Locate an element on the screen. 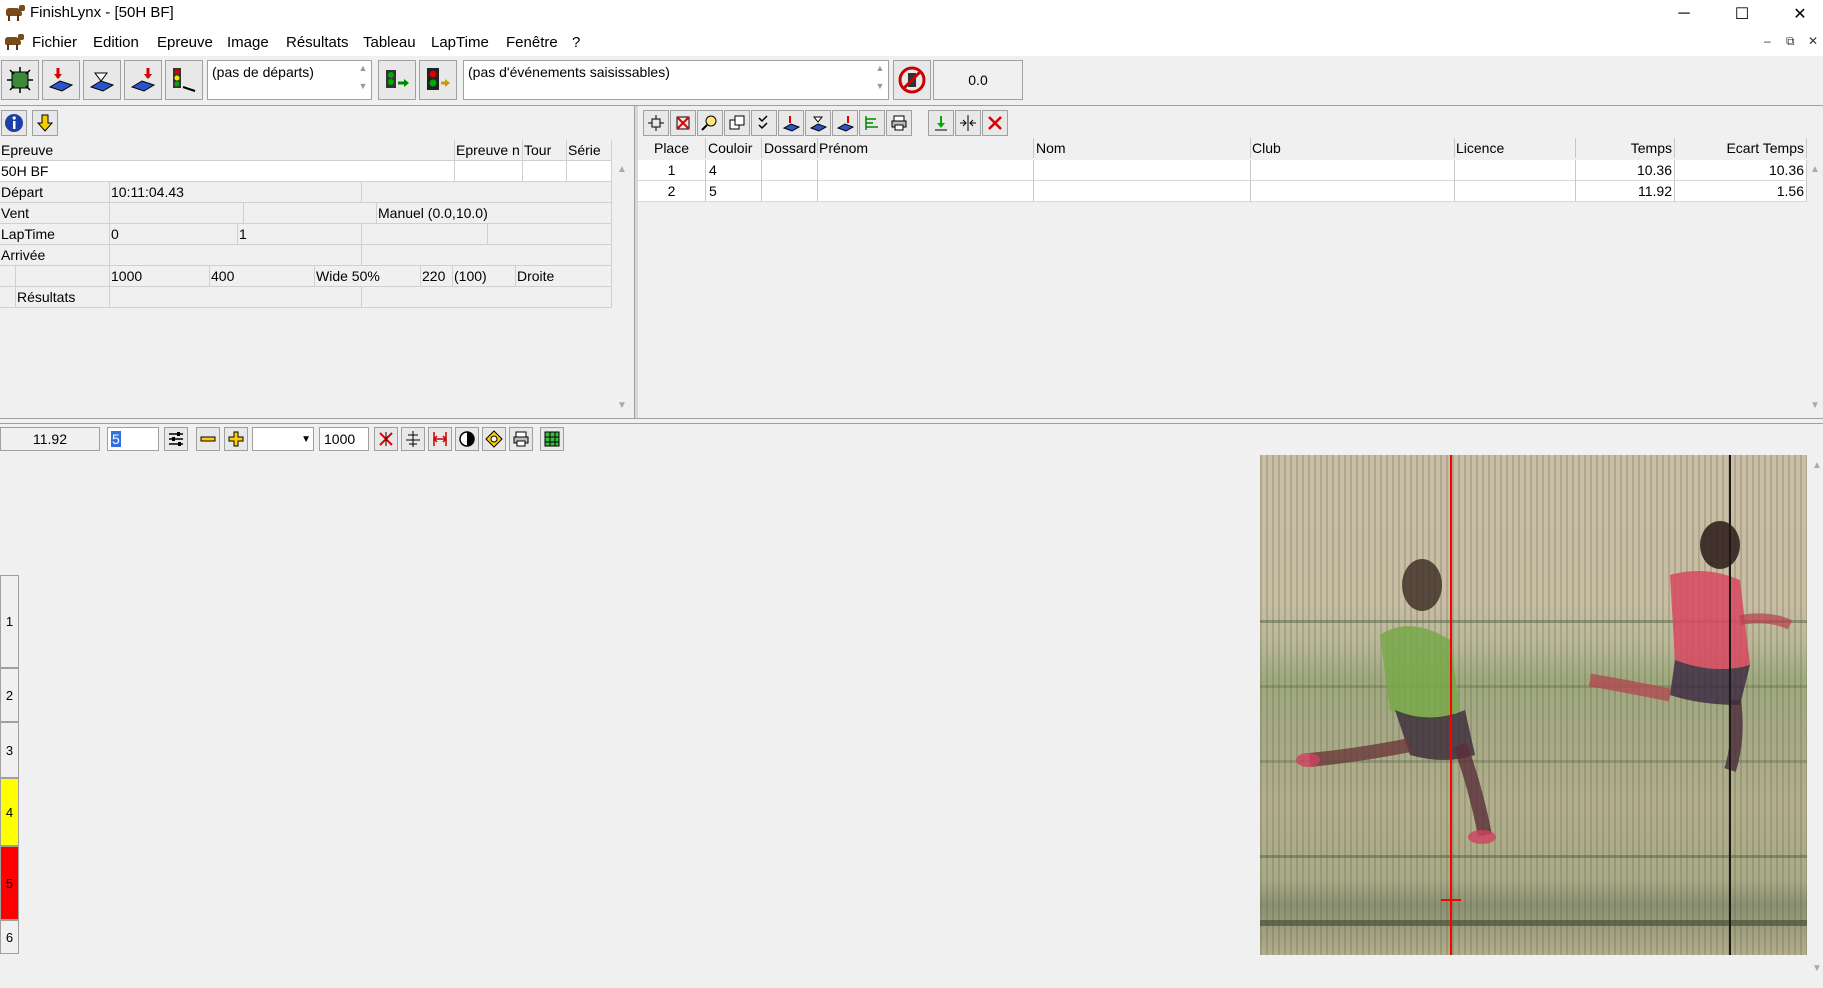 The image size is (1823, 988). print-image-button is located at coordinates (521, 439).